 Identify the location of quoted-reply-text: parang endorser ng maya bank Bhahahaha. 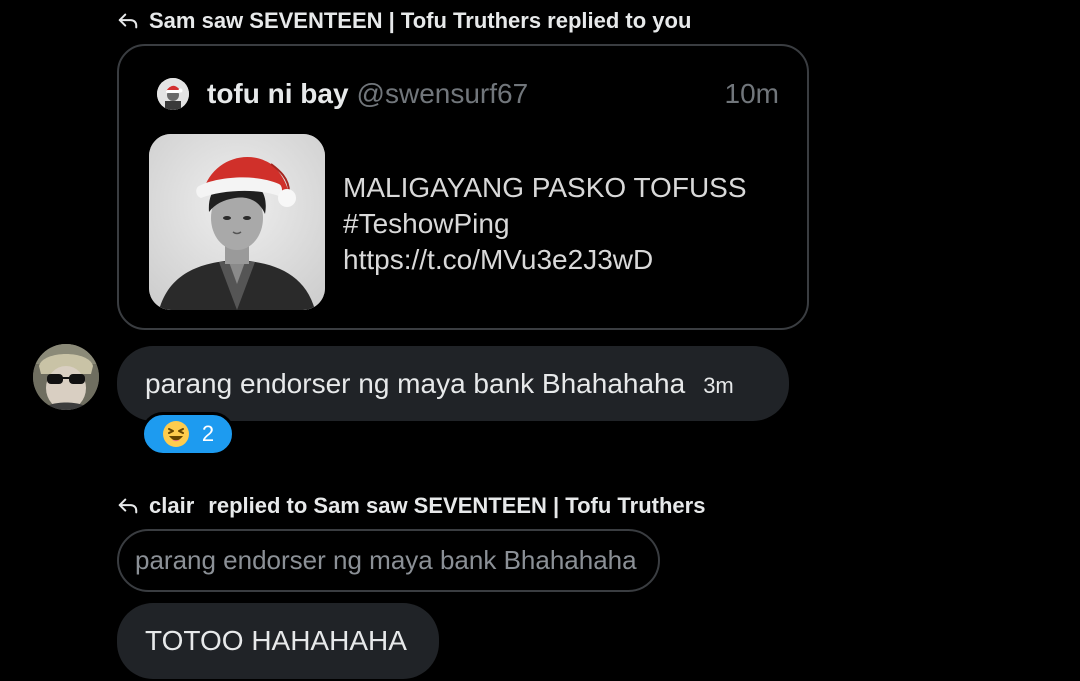
(386, 560).